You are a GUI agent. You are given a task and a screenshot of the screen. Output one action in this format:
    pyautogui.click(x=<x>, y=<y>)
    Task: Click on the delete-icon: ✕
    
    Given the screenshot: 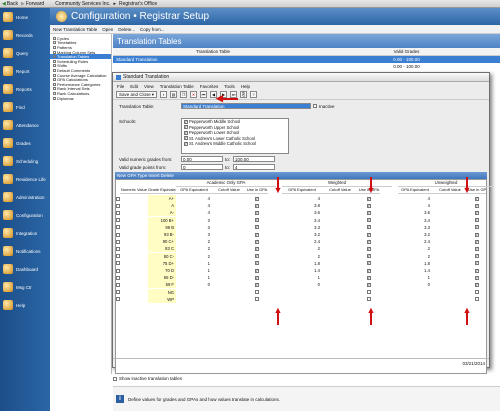 What is the action you would take?
    pyautogui.click(x=194, y=94)
    